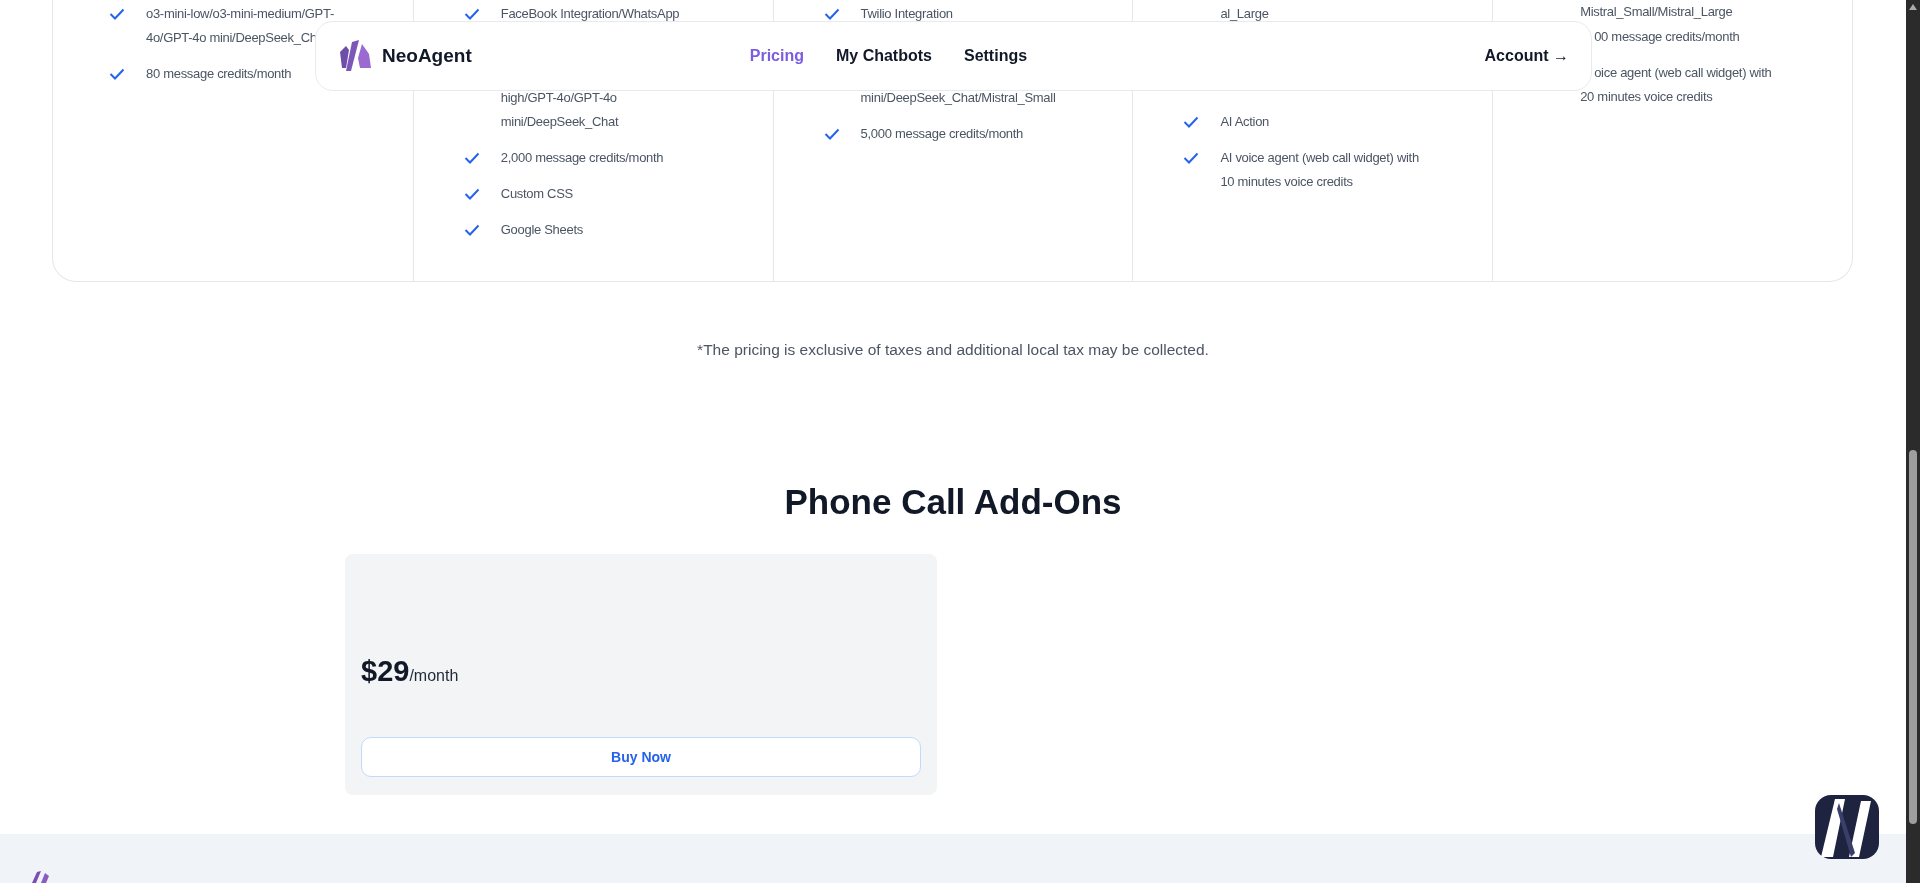  I want to click on feature-text: oice agent (web call widget) with 20 minutes voice credits, so click(1676, 85).